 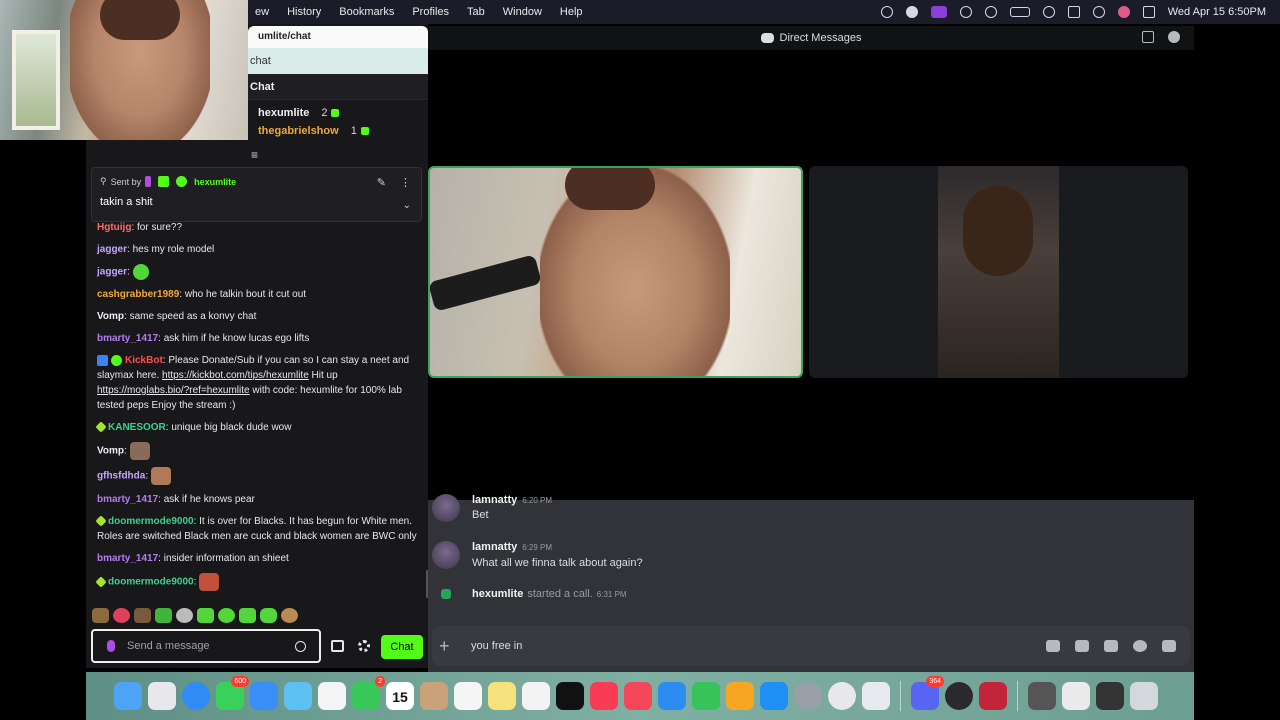 What do you see at coordinates (196, 696) in the screenshot?
I see `safari-icon` at bounding box center [196, 696].